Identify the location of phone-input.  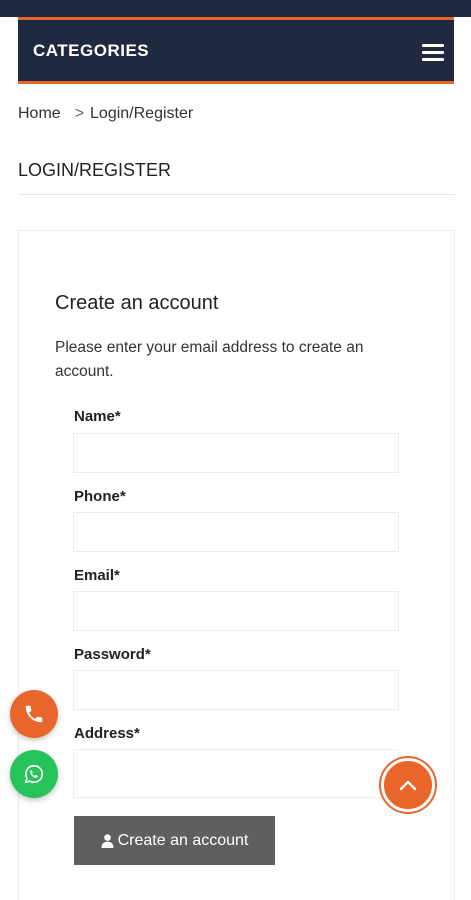
(236, 532).